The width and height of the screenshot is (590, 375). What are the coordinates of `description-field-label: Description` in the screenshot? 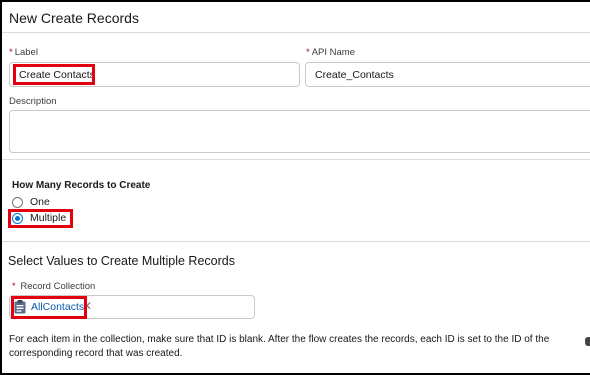 It's located at (33, 101).